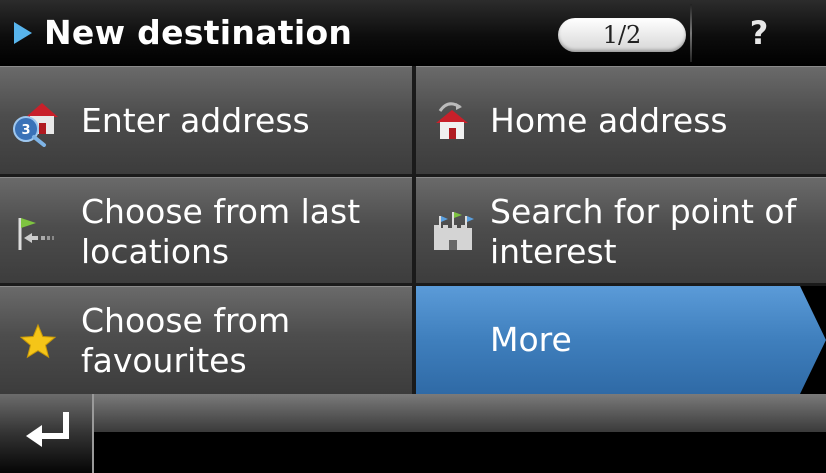 The width and height of the screenshot is (826, 473). What do you see at coordinates (759, 33) in the screenshot?
I see `help-button: ?` at bounding box center [759, 33].